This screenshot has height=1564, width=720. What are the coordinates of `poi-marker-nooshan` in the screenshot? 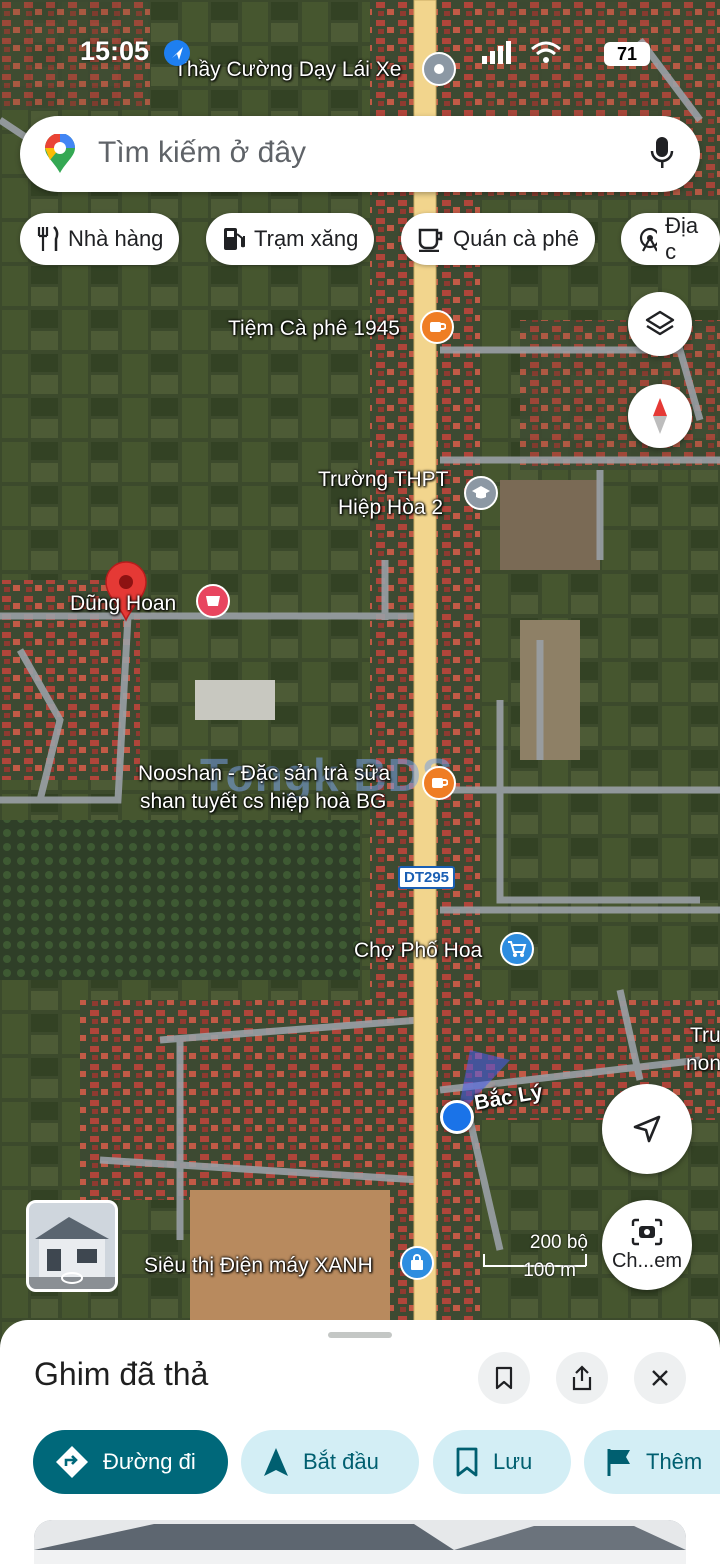 It's located at (439, 783).